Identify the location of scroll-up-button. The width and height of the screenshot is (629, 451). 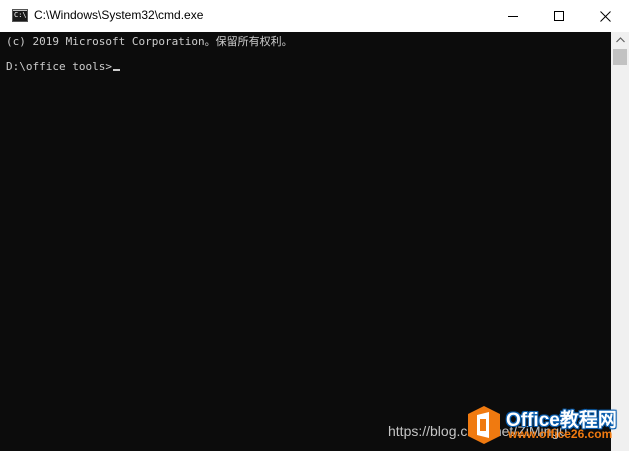
(620, 40).